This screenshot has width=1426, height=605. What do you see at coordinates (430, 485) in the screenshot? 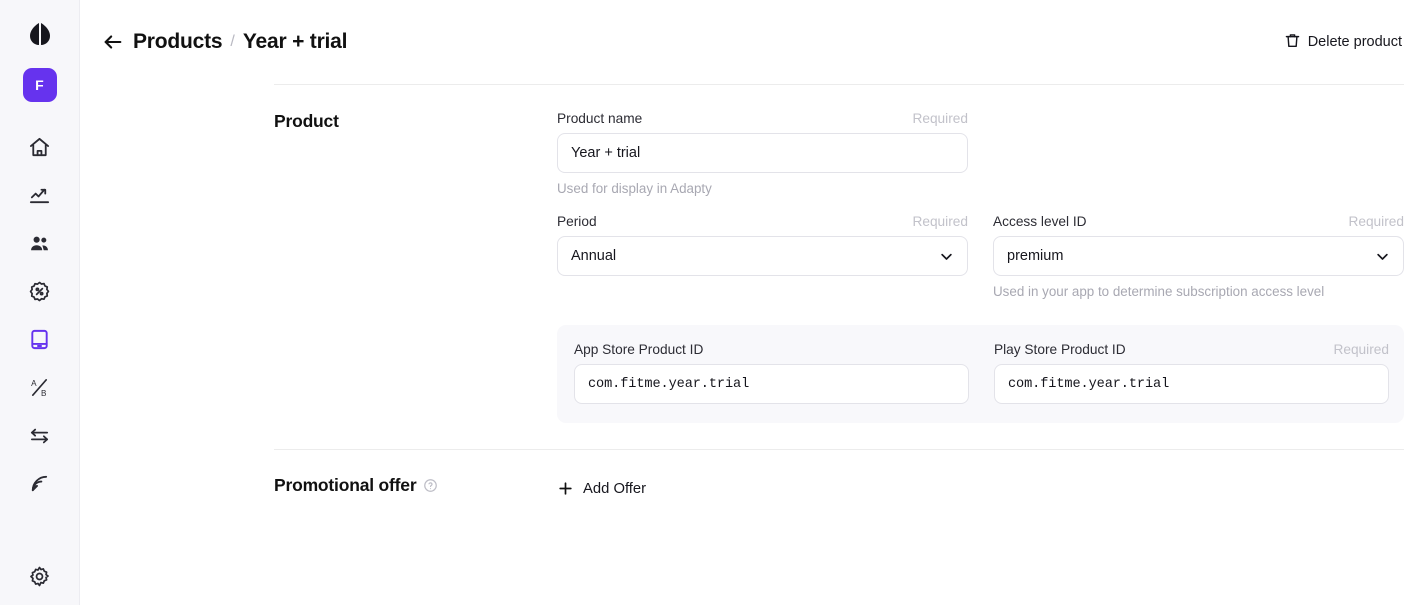
I see `question-circle-icon` at bounding box center [430, 485].